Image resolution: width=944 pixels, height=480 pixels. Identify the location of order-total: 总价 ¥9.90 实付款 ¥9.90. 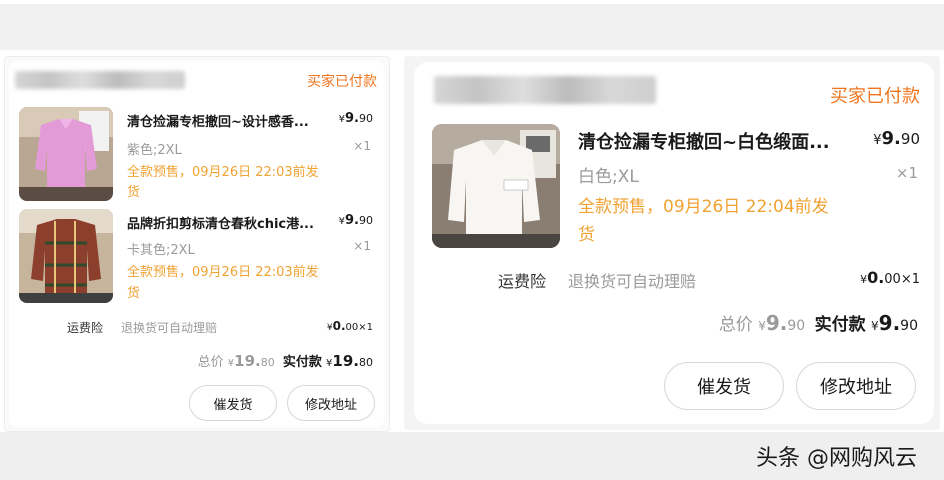
(818, 322).